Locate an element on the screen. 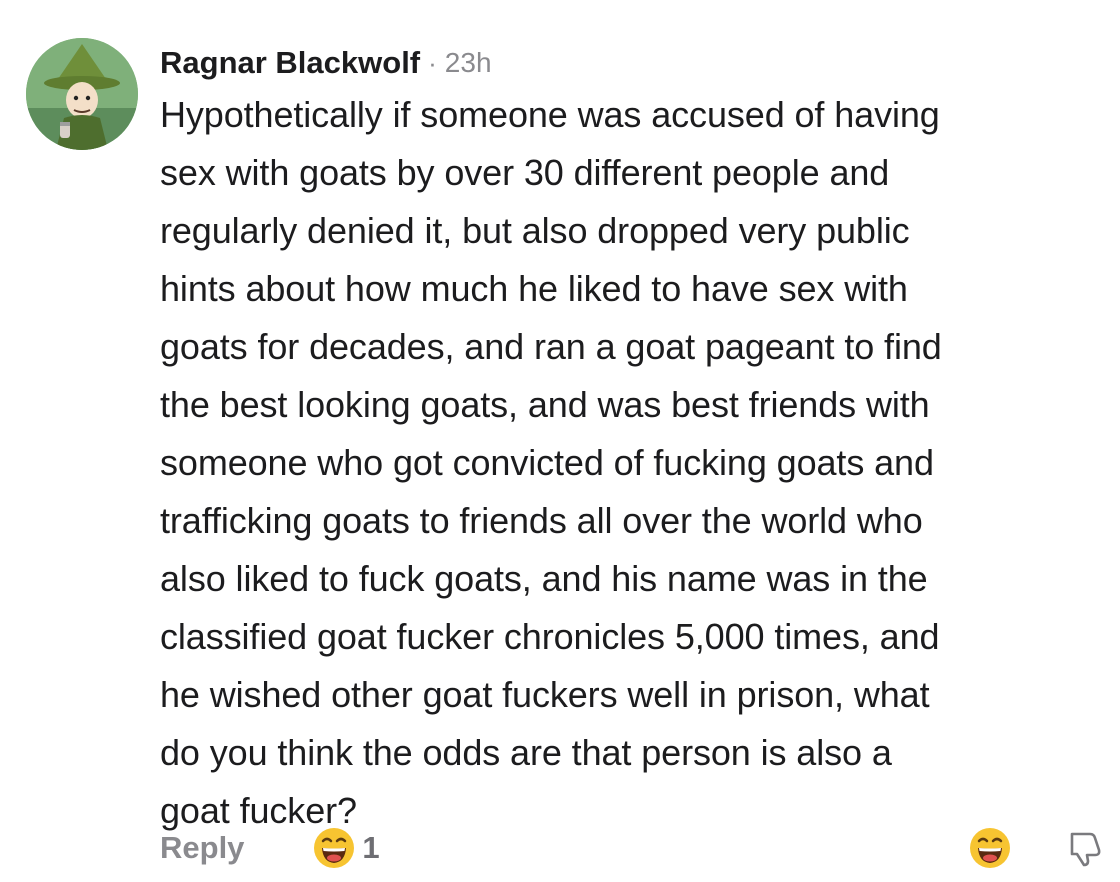  thumbs-down-icon is located at coordinates (1085, 849).